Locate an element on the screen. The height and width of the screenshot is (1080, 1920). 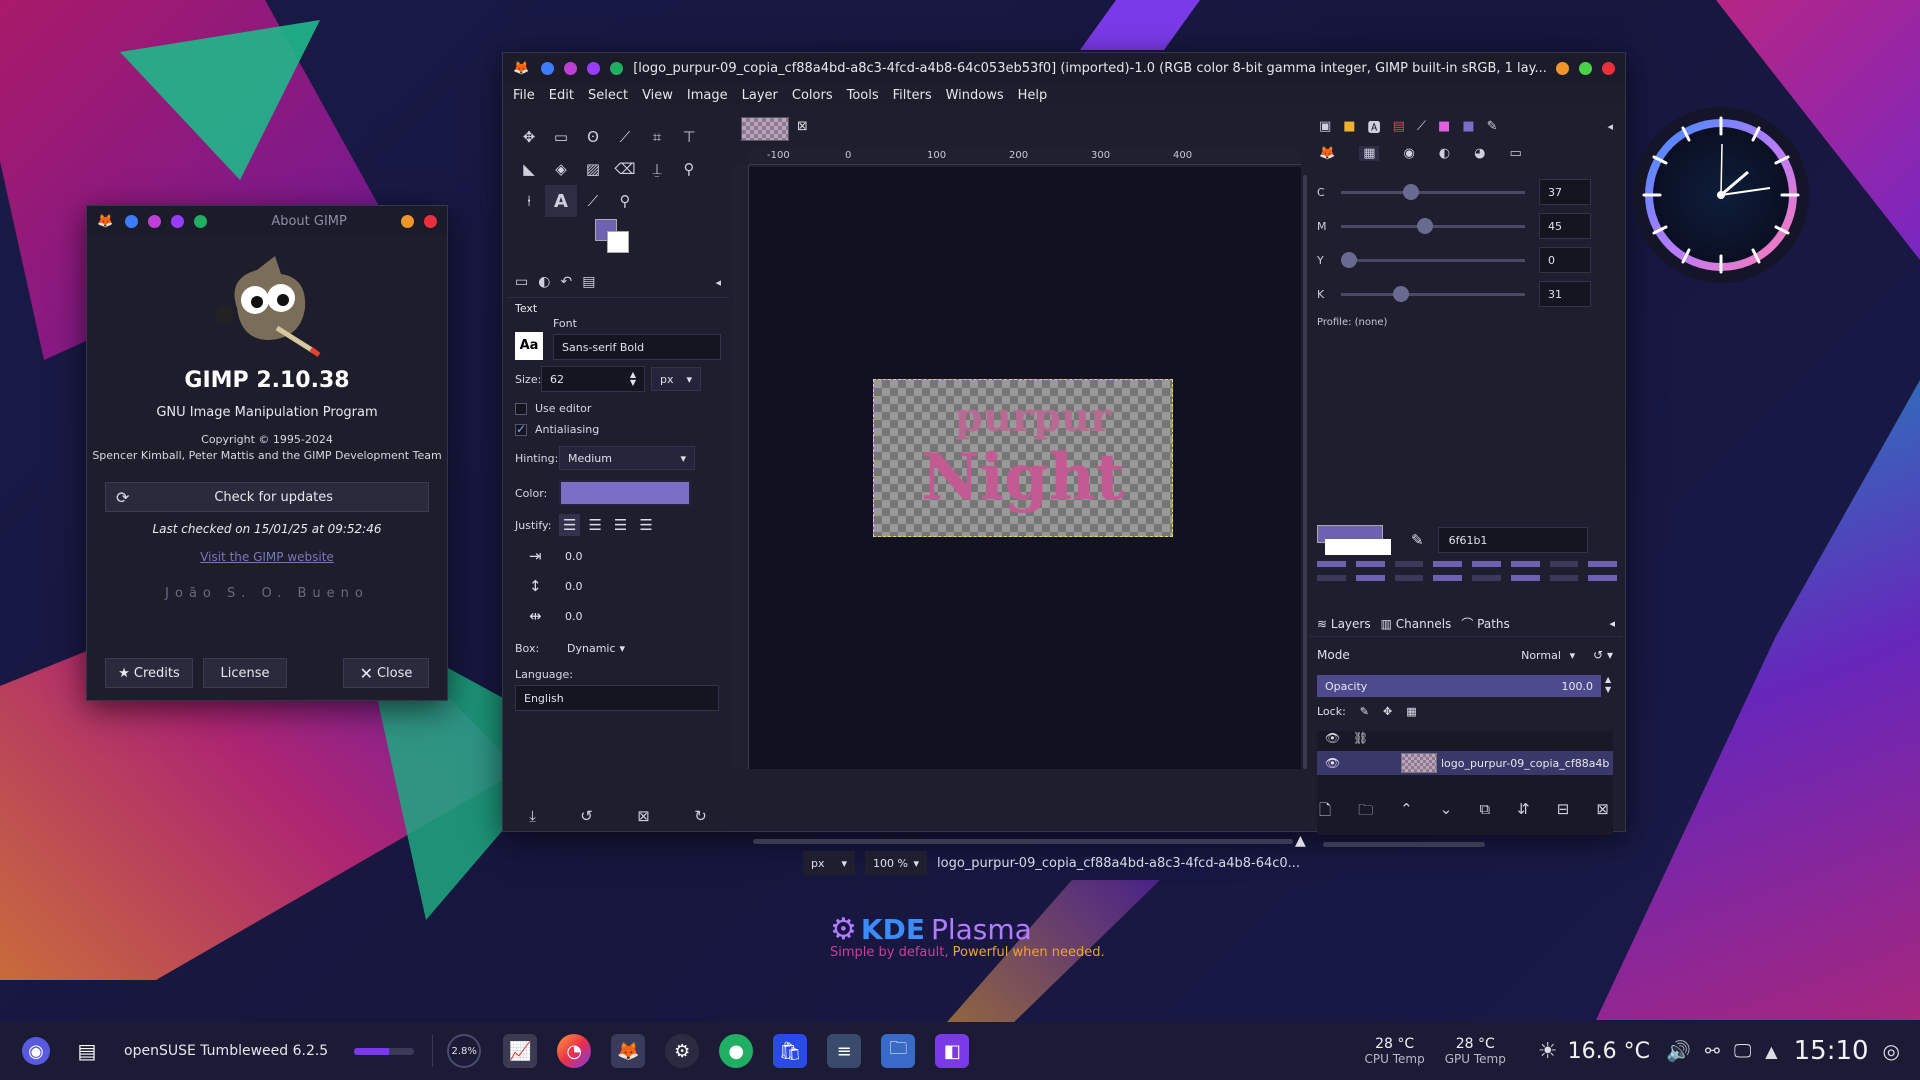
paths-tool-icon: ⍿ is located at coordinates (529, 201).